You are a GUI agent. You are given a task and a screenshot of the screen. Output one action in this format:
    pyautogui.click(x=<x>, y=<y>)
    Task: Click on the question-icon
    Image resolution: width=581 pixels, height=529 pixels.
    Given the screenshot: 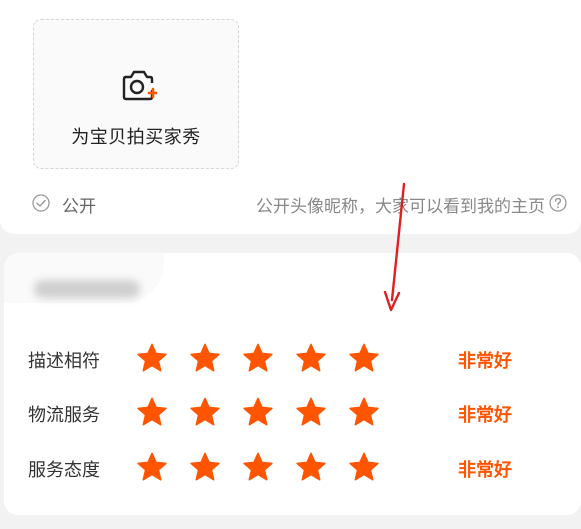 What is the action you would take?
    pyautogui.click(x=558, y=203)
    